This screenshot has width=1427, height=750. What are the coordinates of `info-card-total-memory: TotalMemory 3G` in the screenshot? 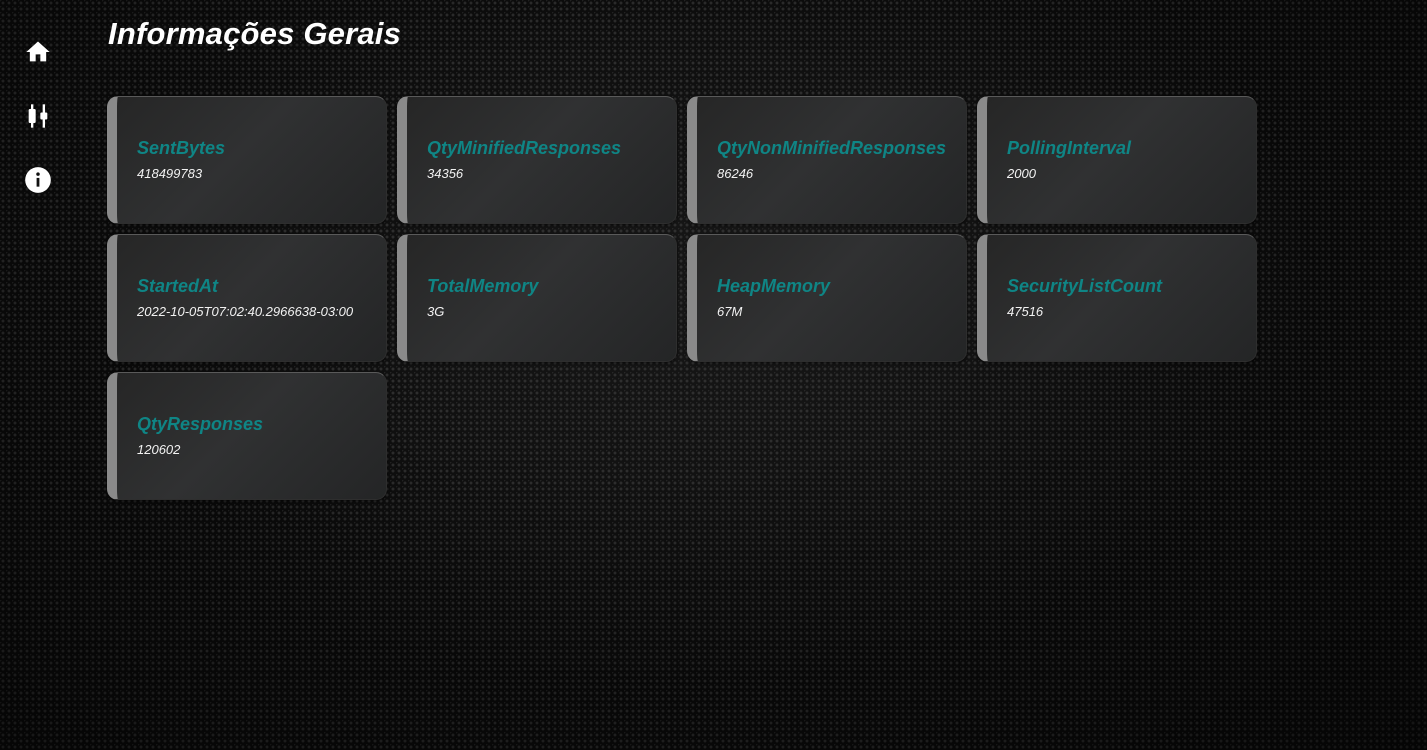 It's located at (537, 298).